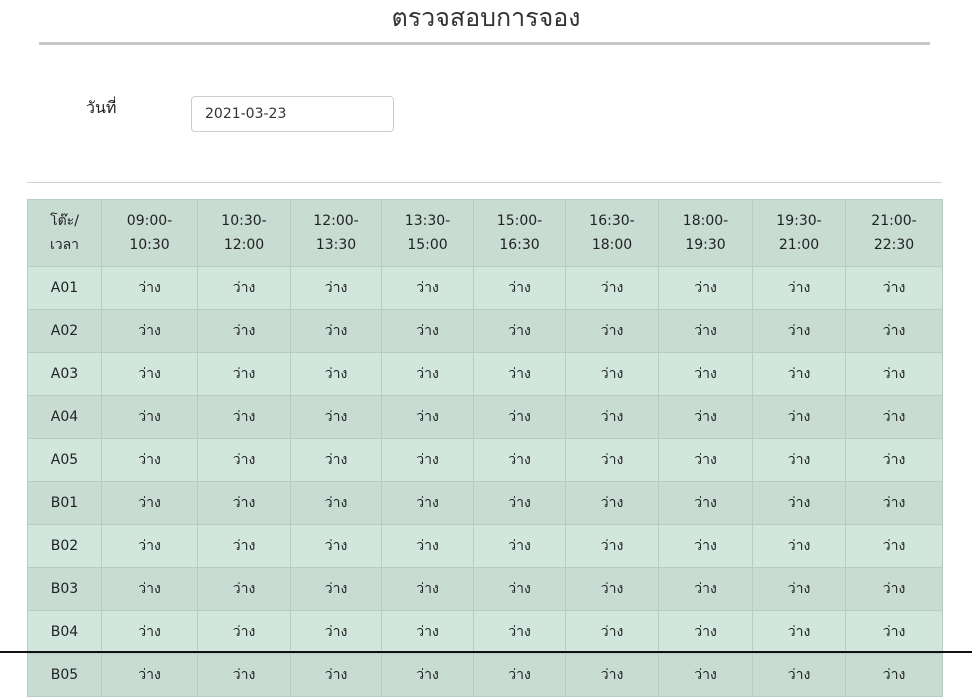  I want to click on table-row: A01 ว่าง ว่าง ว่าง ว่าง ว่าง ว่าง ว่าง ว่าง ว่าง, so click(485, 288).